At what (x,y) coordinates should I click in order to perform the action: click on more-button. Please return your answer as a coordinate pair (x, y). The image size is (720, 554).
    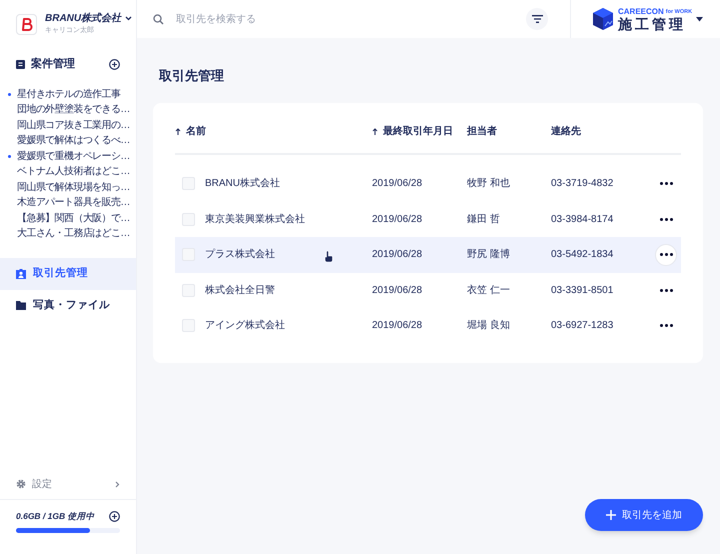
    Looking at the image, I should click on (666, 255).